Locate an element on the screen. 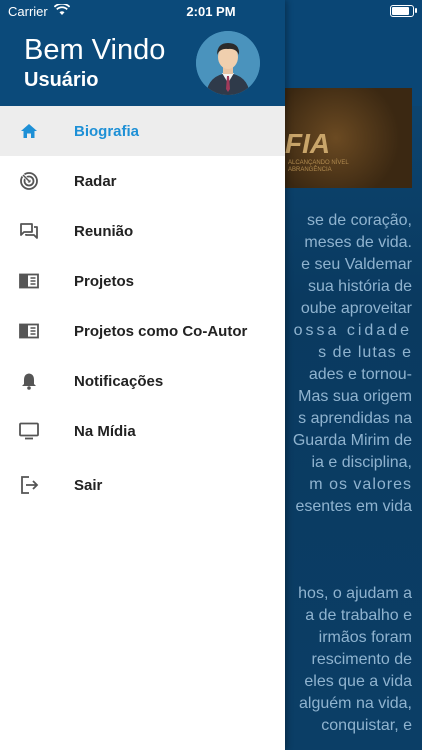 This screenshot has height=750, width=422. banner-title: FIA is located at coordinates (308, 143).